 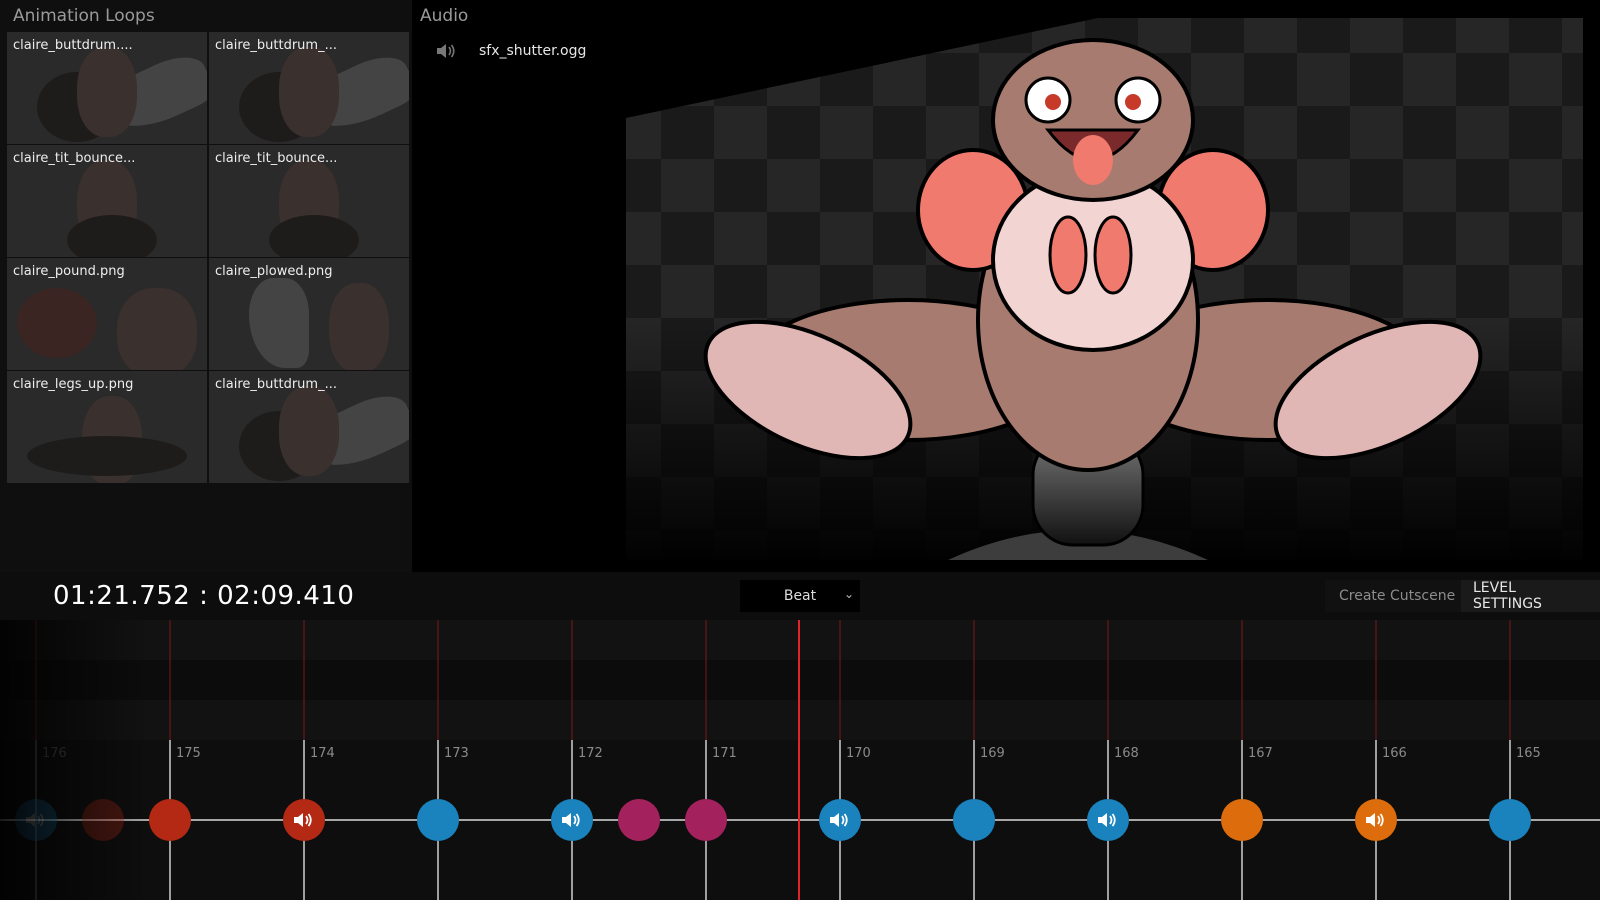 I want to click on loop-label: claire_pound.png, so click(x=69, y=271).